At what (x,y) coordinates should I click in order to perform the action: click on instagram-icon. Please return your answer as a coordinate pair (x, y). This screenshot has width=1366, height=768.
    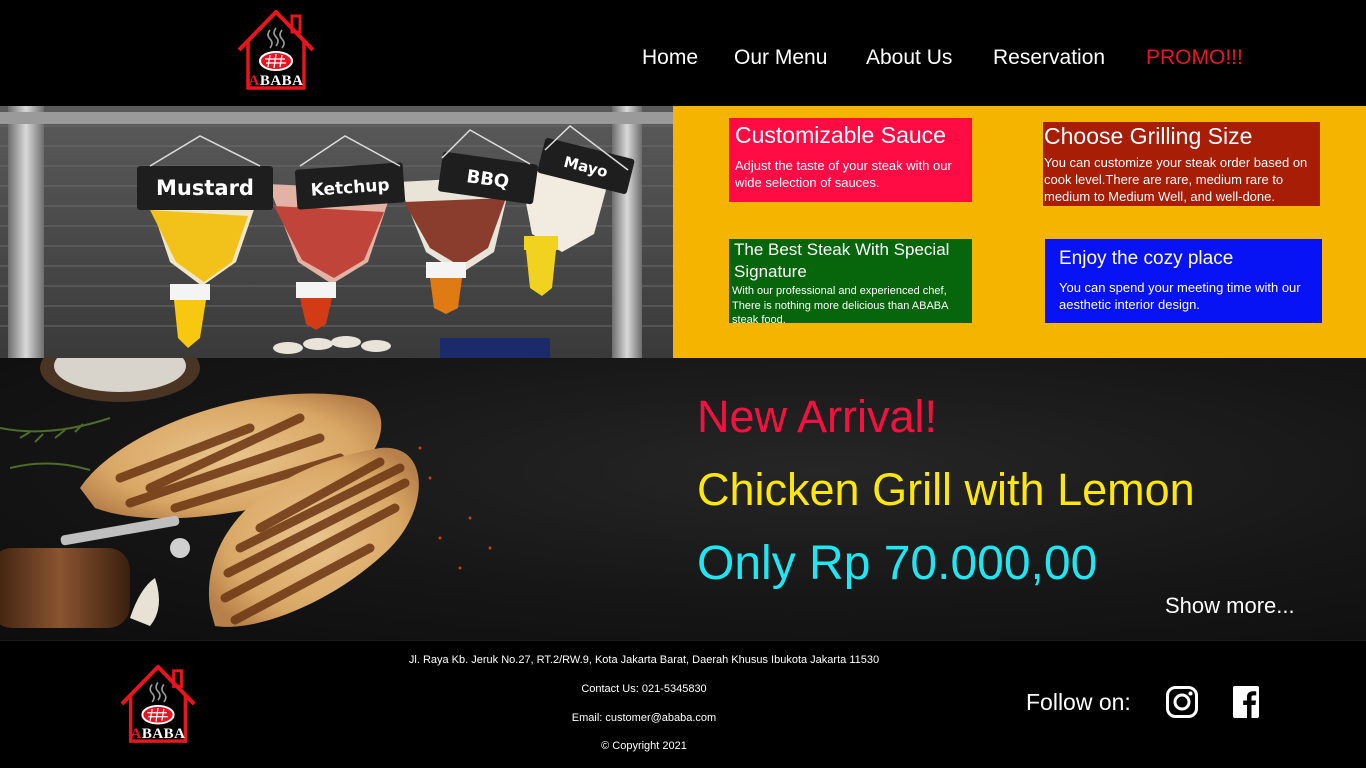
    Looking at the image, I should click on (1182, 702).